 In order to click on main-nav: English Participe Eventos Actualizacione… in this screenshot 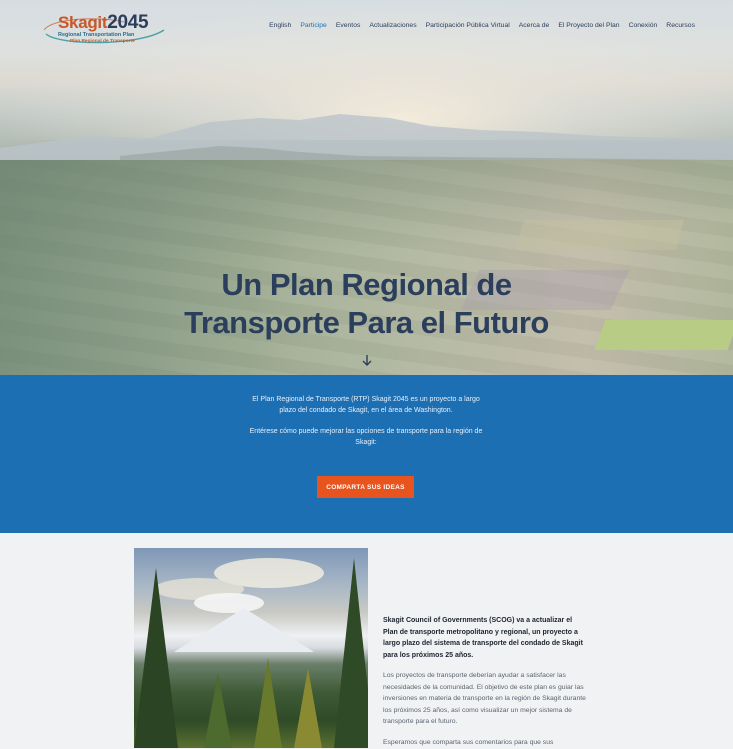, I will do `click(482, 25)`.